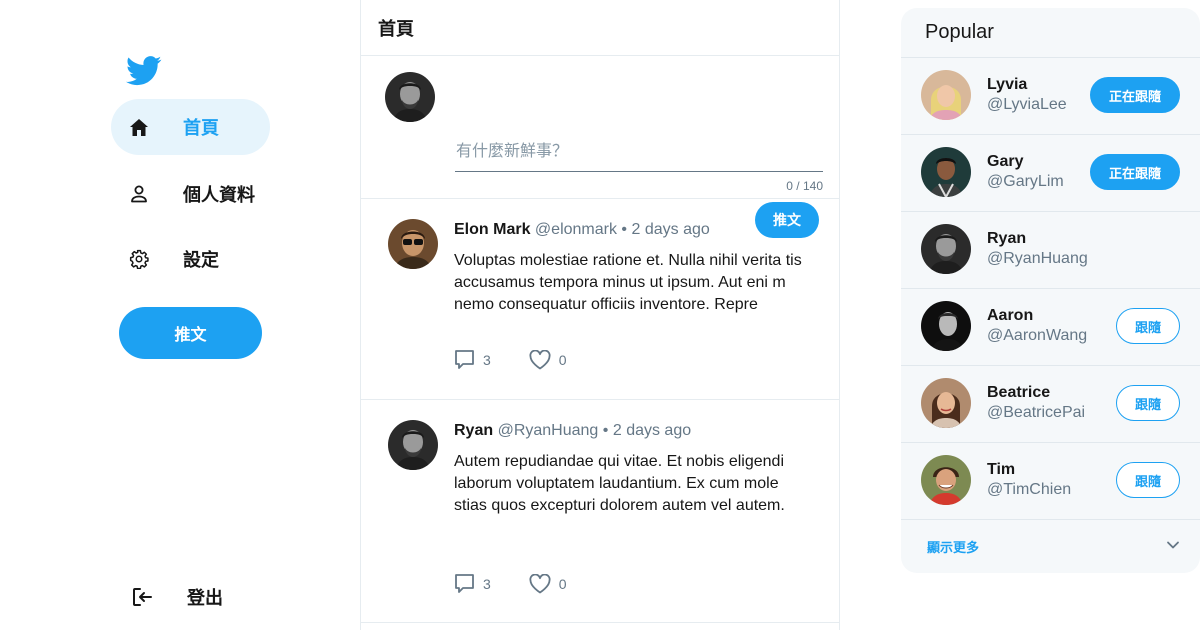  I want to click on user-handle: @BeatricePai, so click(1036, 412).